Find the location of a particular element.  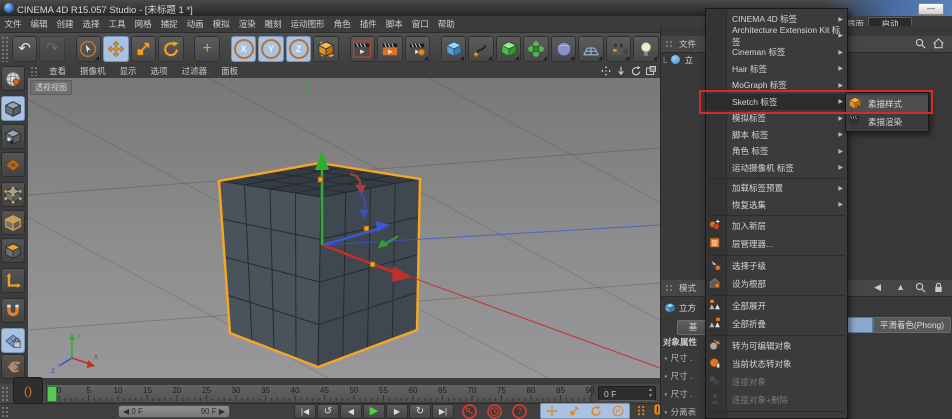

render-view-button is located at coordinates (362, 48).